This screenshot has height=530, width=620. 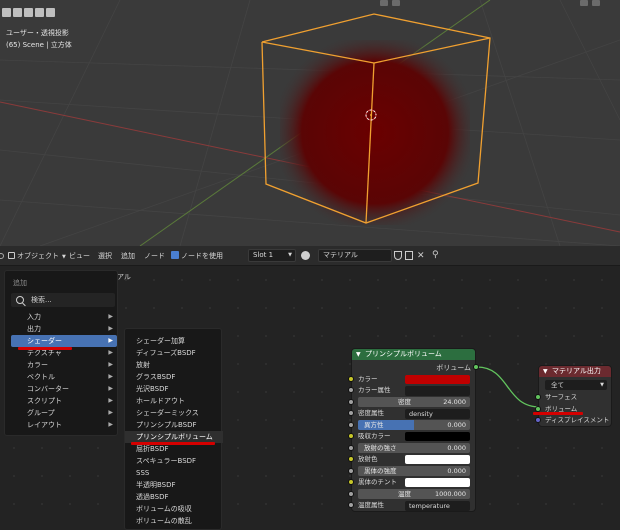 I want to click on shader-specular-bsdf: スペキュラーBSDF, so click(x=174, y=461).